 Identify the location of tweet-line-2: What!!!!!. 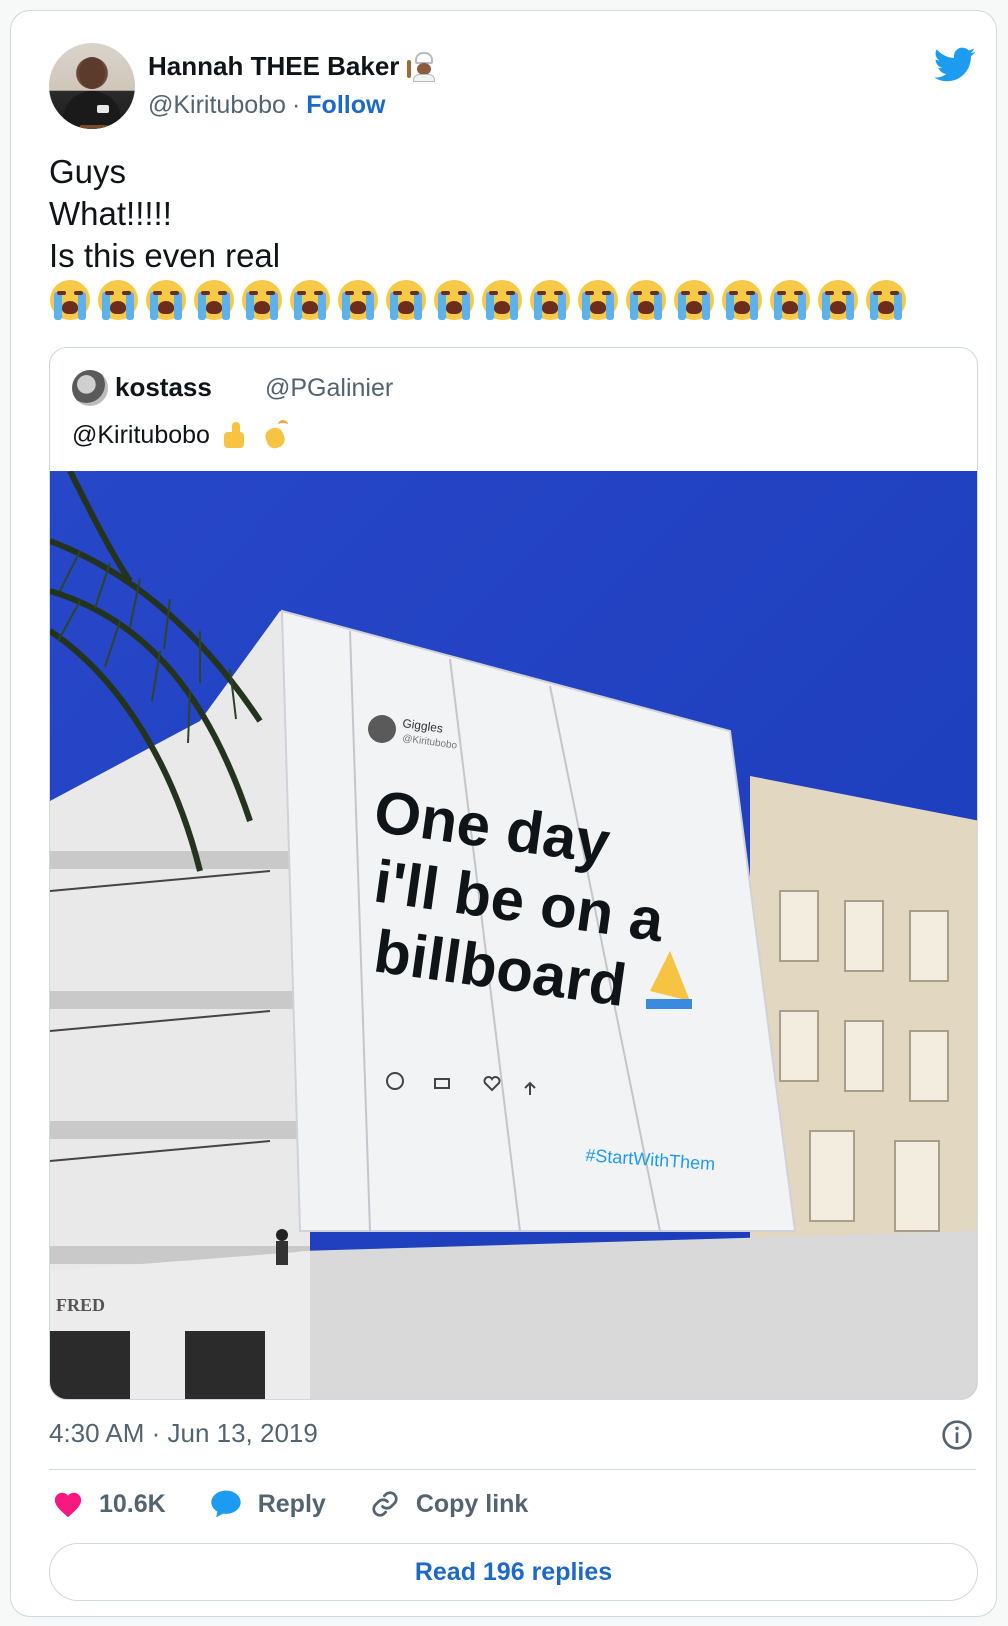
(110, 213).